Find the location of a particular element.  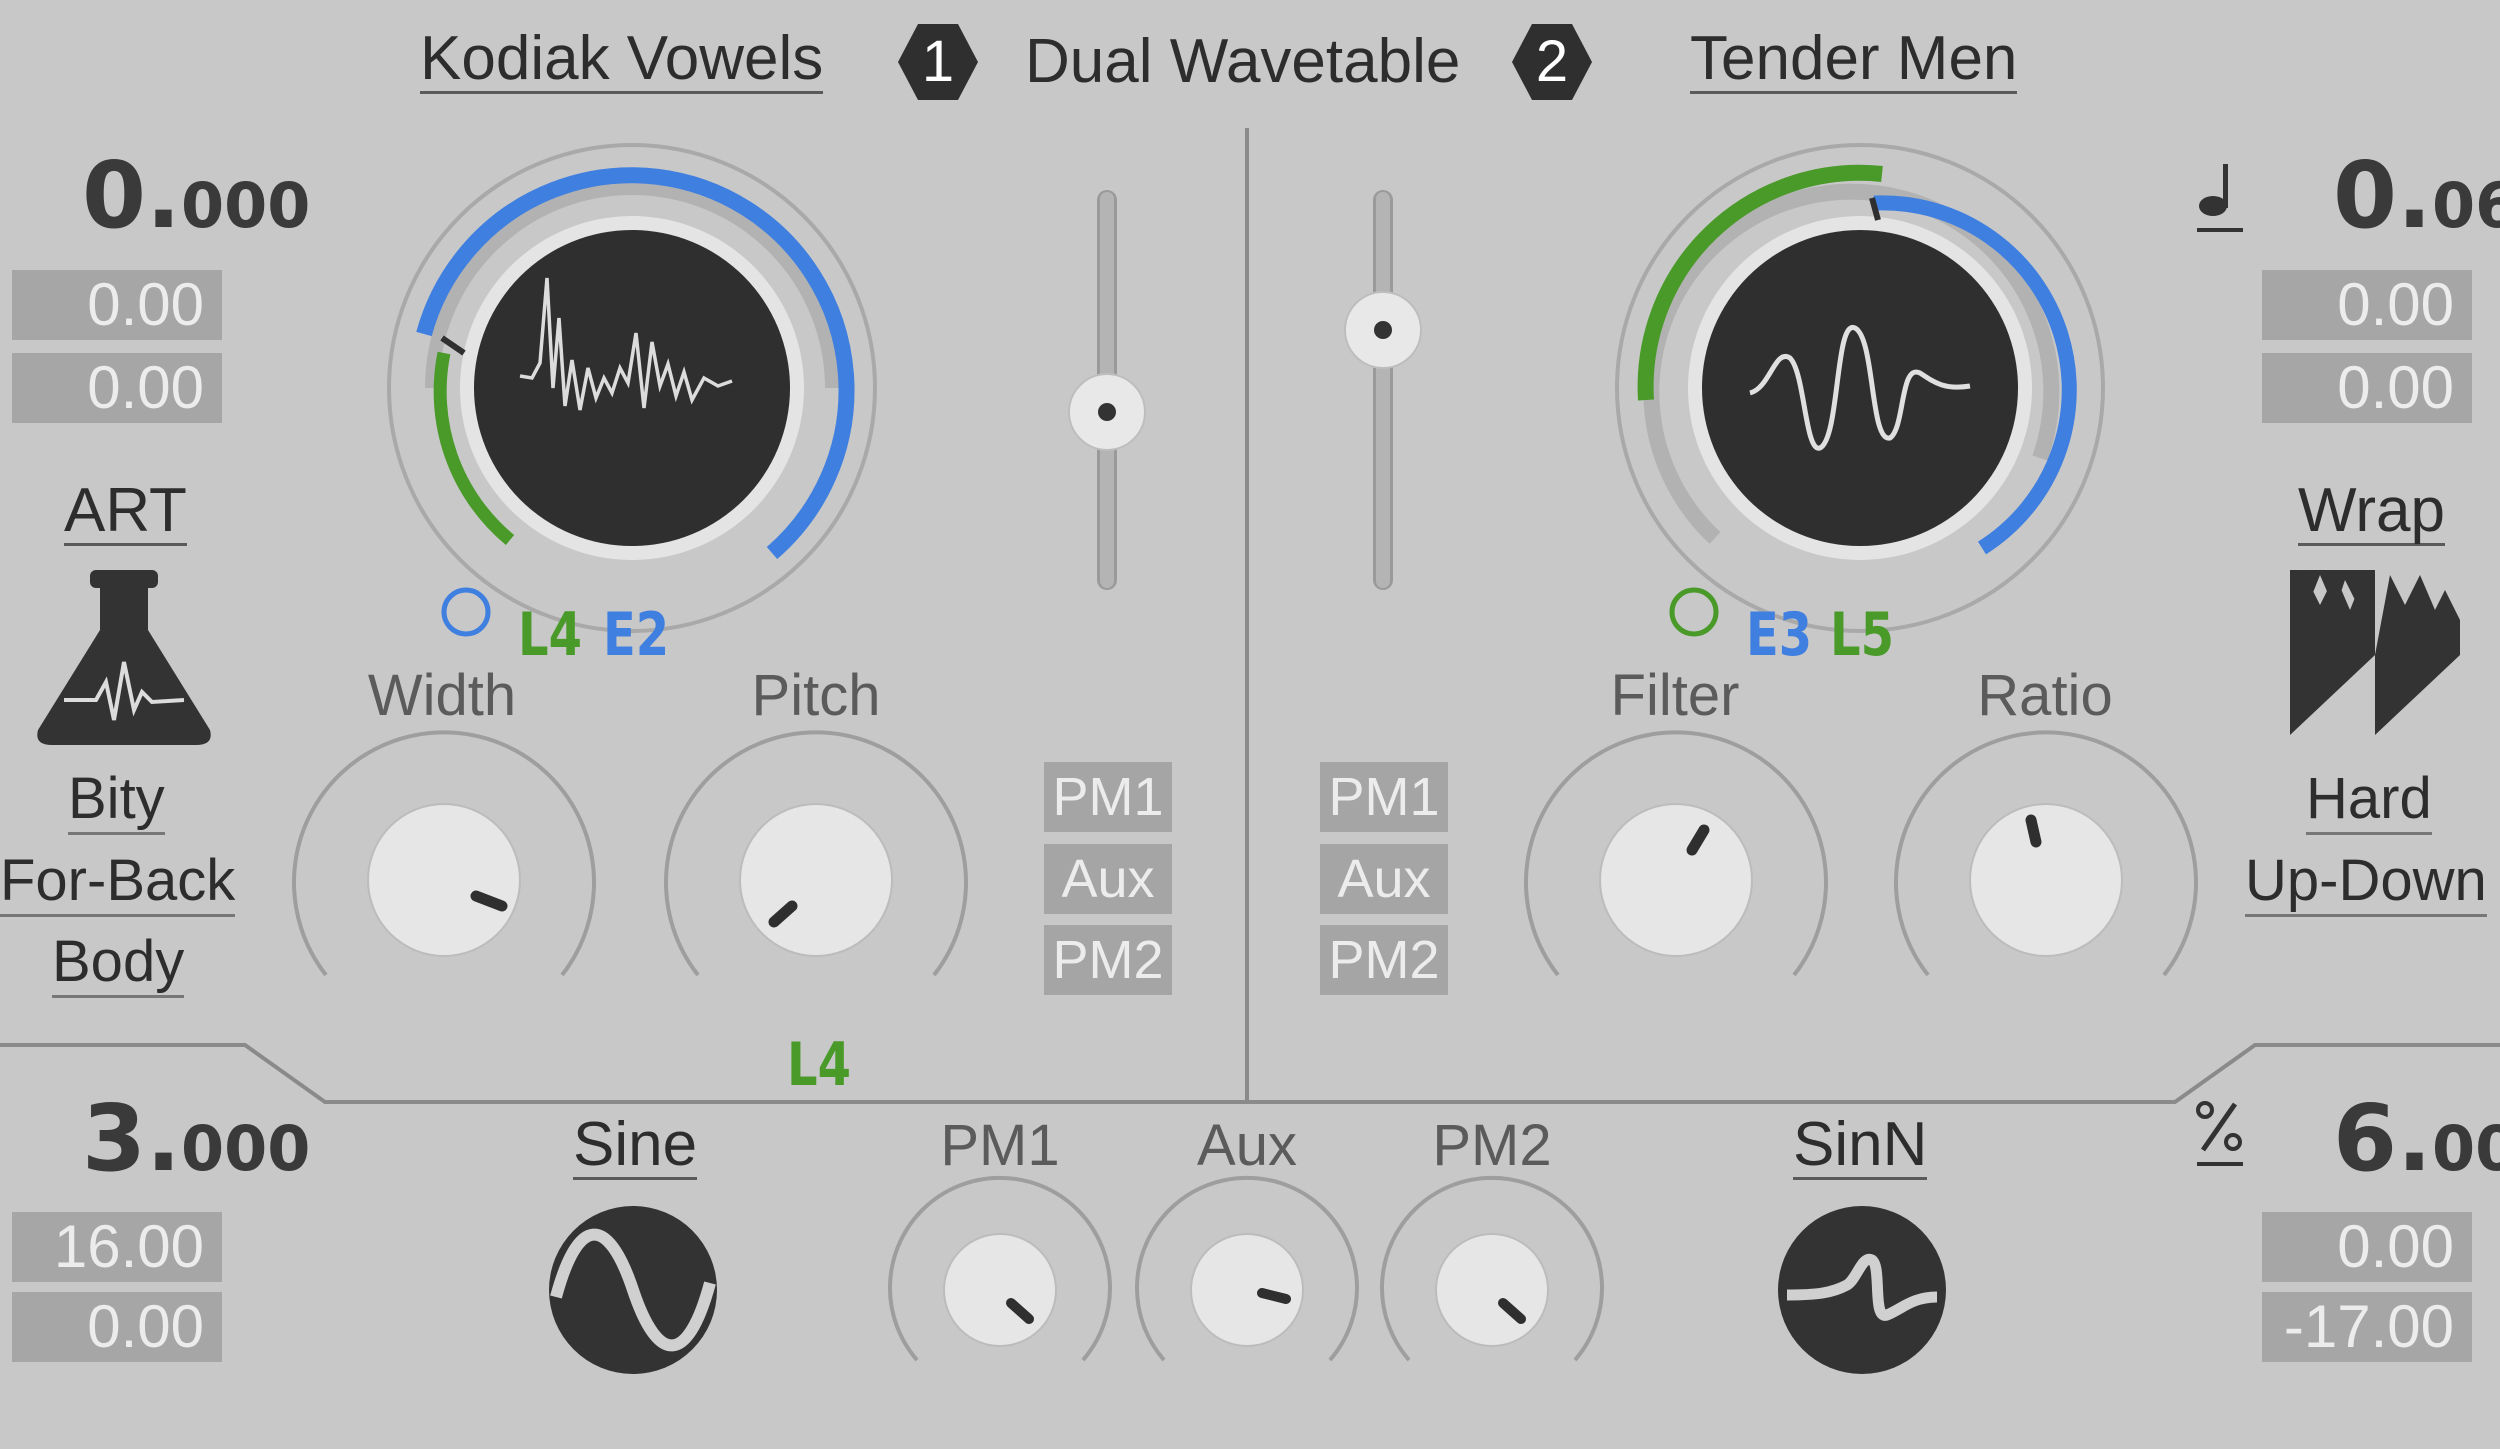

osc1-width-knob is located at coordinates (444, 880).